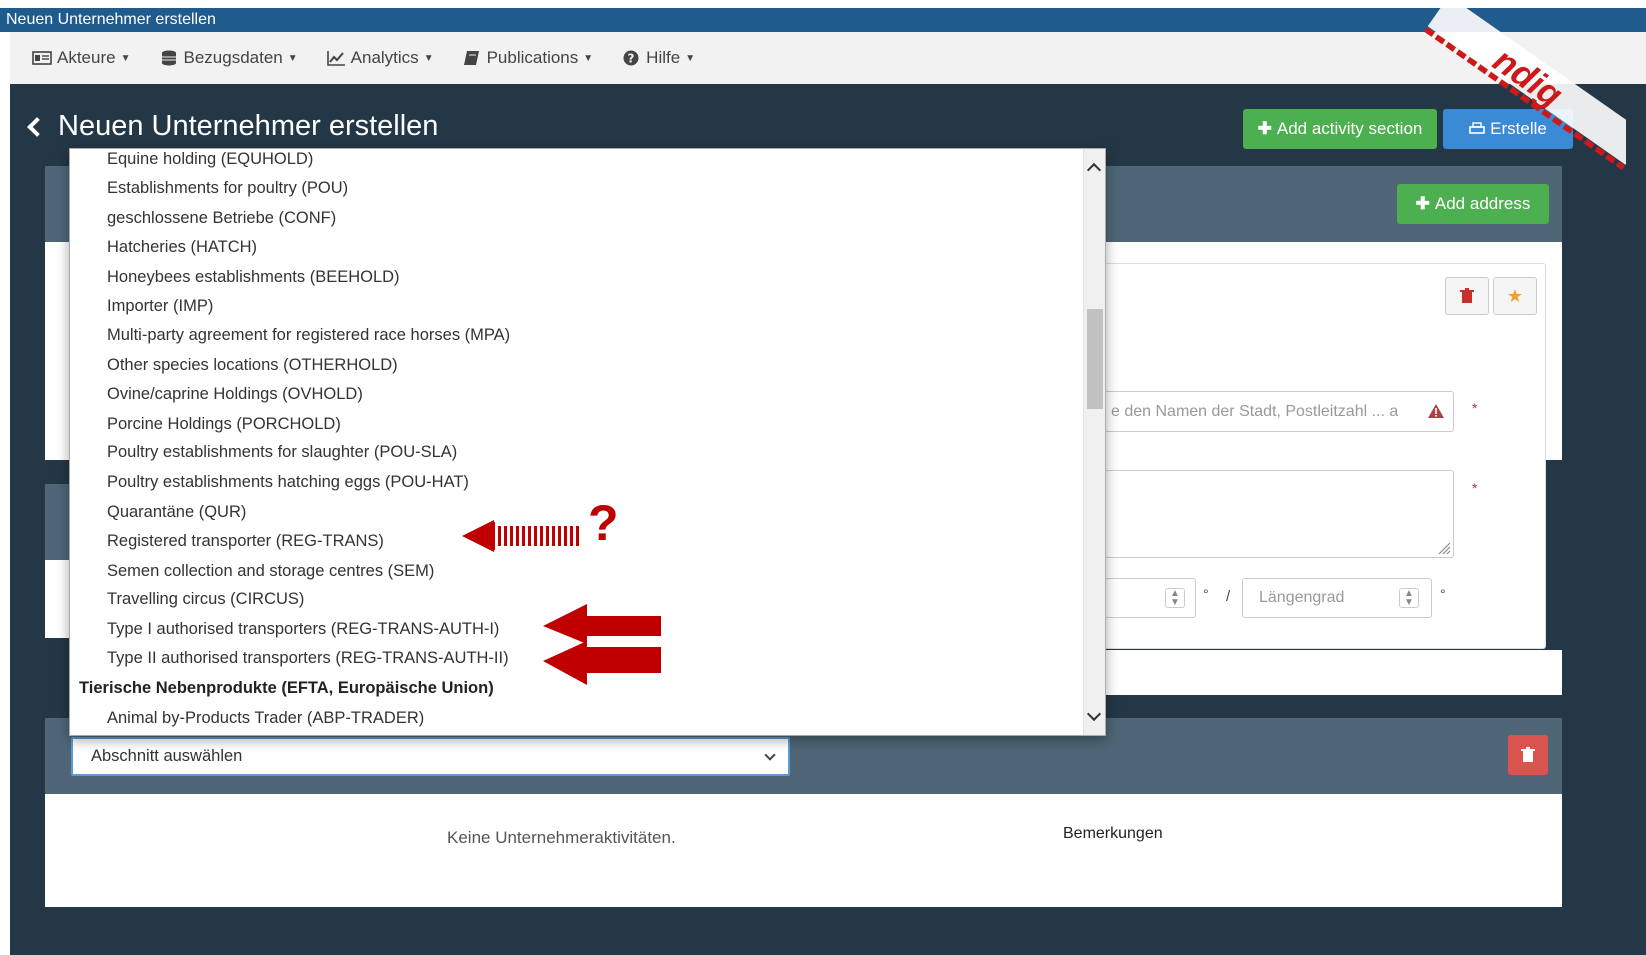 The width and height of the screenshot is (1646, 955). Describe the element at coordinates (803, 850) in the screenshot. I see `activity-panel-body` at that location.